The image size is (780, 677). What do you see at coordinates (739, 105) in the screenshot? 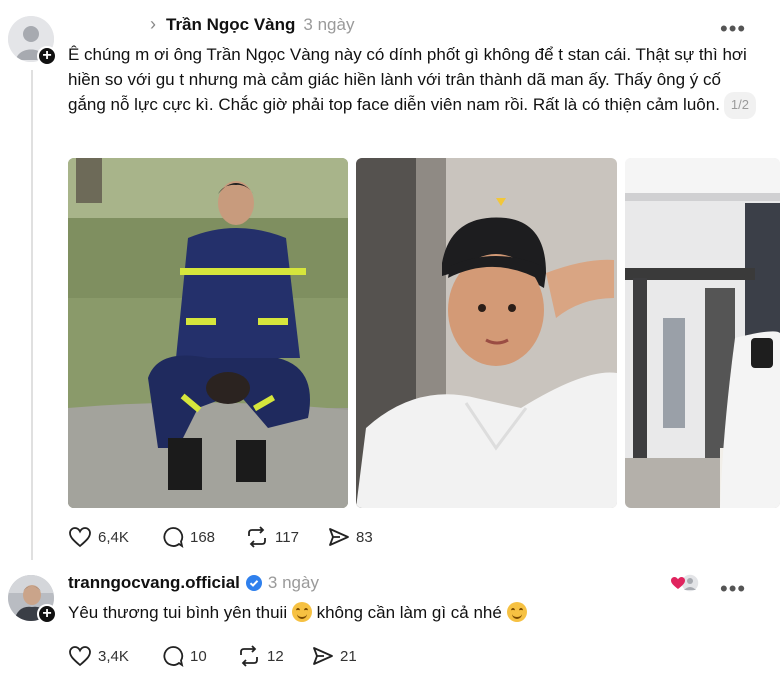
I see `post-pager-badge: 1/2` at bounding box center [739, 105].